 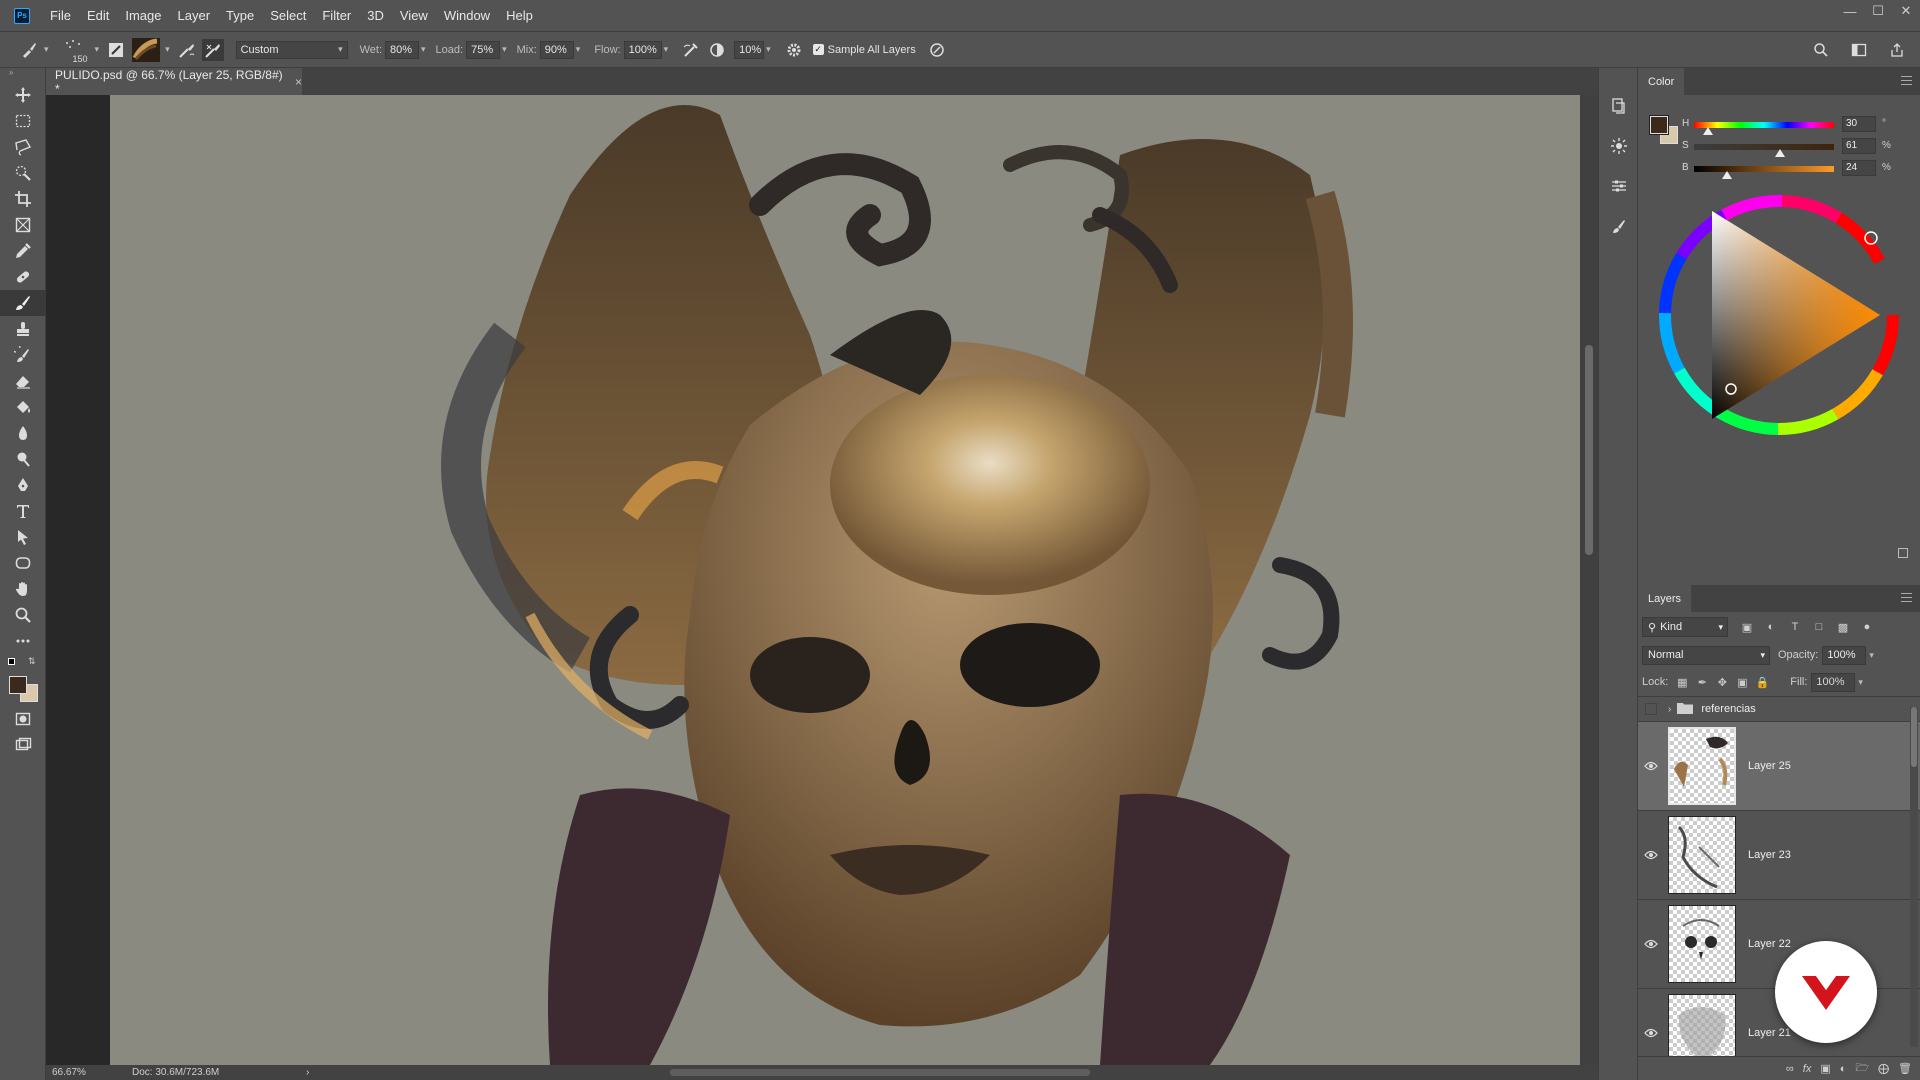 I want to click on opacity-input: 100%, so click(x=1844, y=655).